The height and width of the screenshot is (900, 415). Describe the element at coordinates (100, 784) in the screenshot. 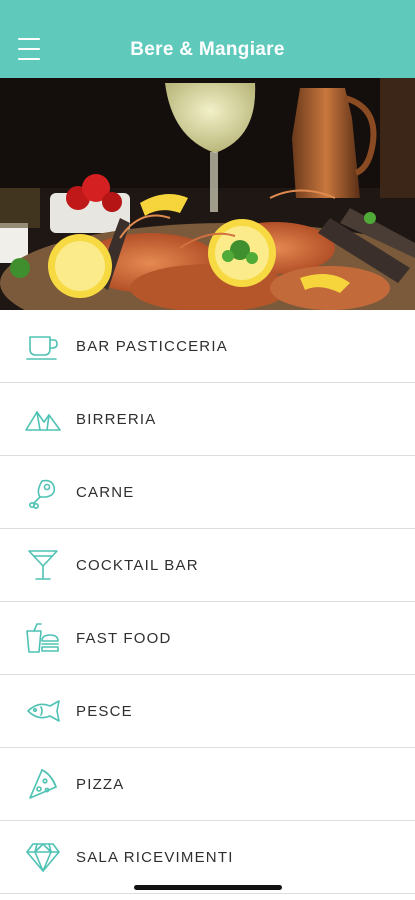

I see `list-item-label: PIZZA` at that location.